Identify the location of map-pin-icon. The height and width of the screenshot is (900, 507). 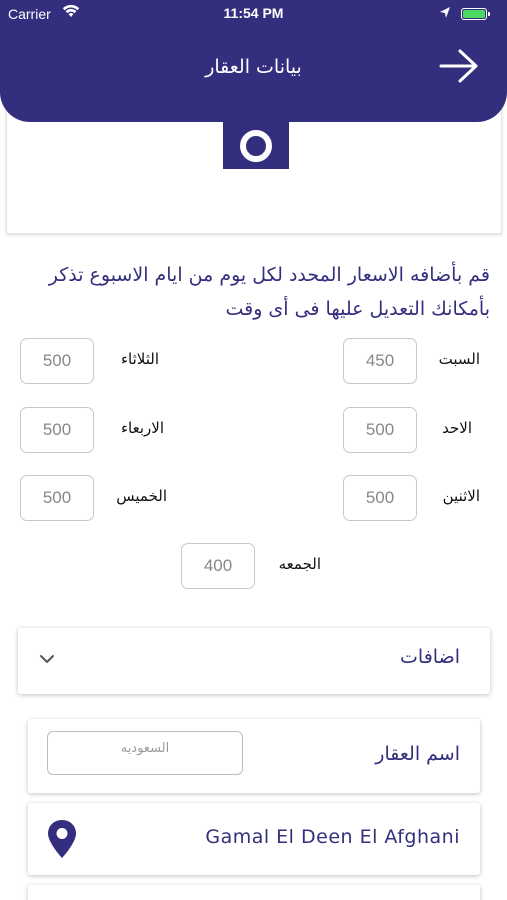
(62, 839).